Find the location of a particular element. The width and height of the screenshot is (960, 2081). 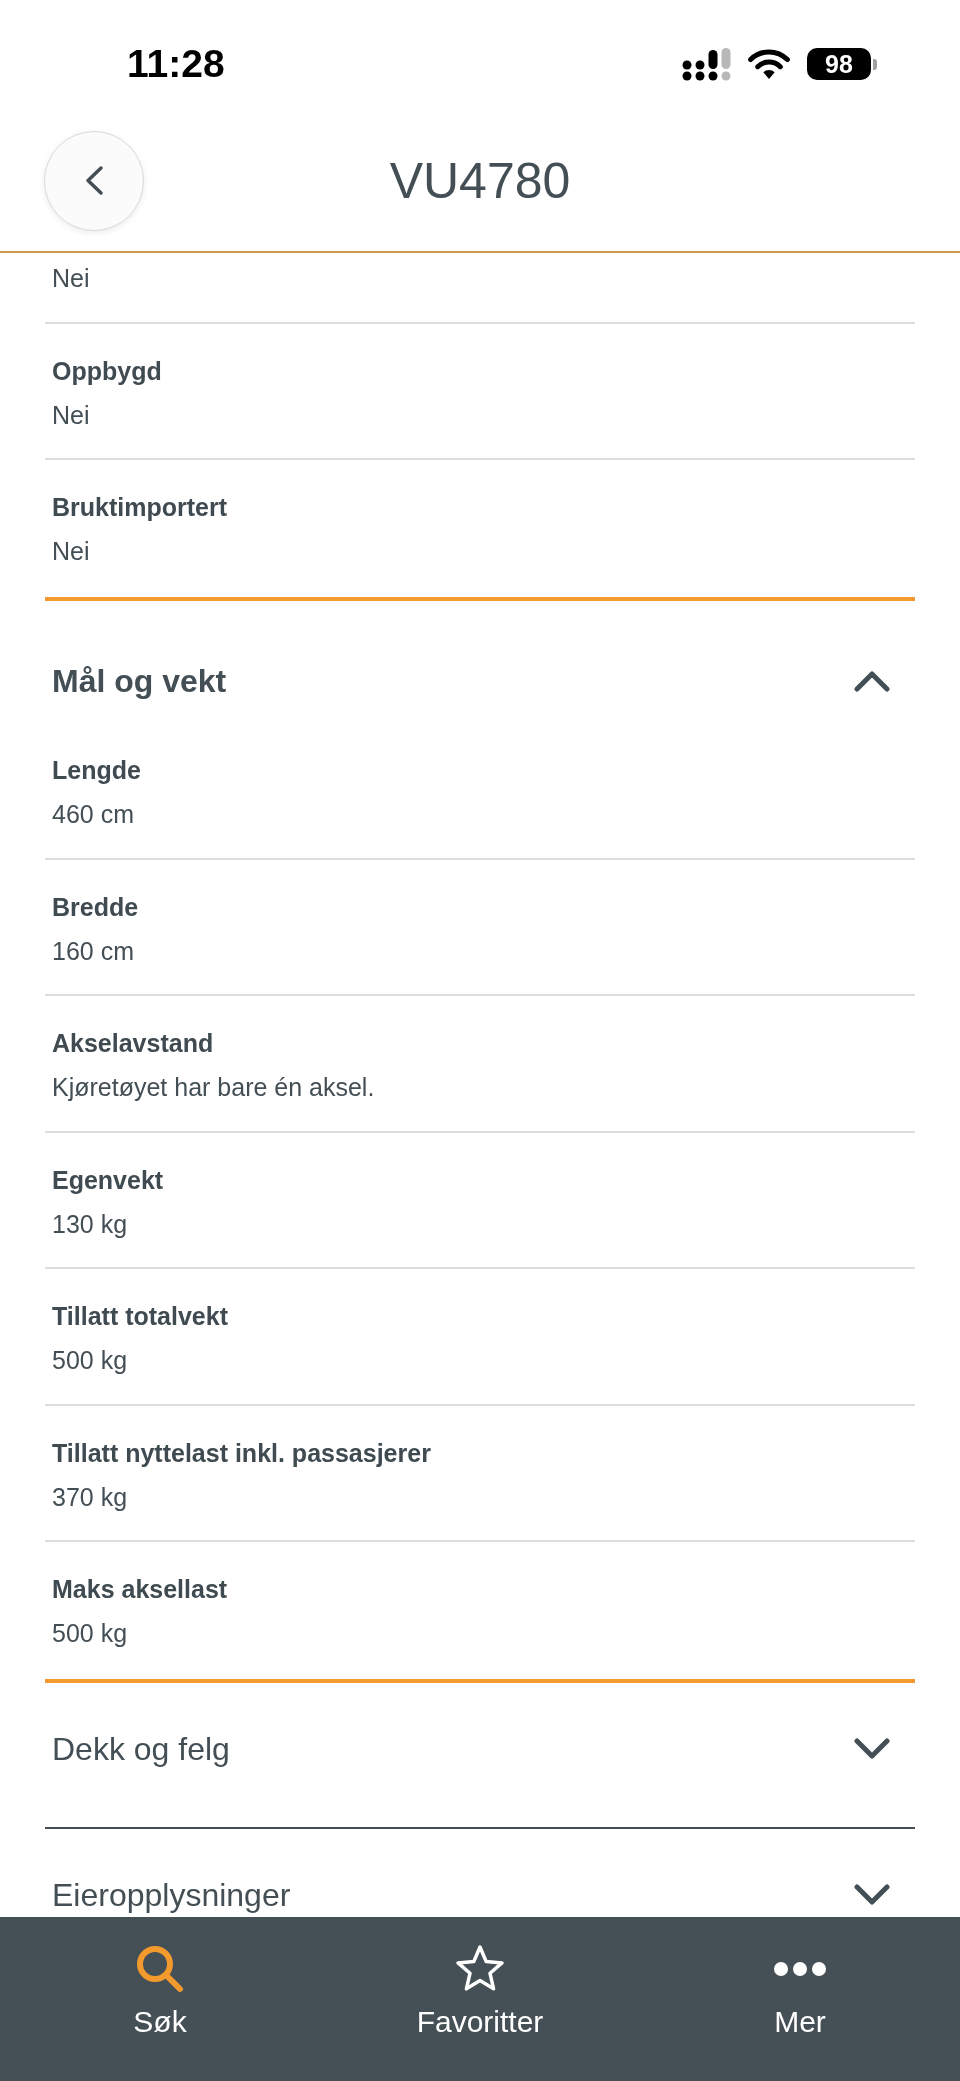

field-label: Bredde is located at coordinates (96, 906).